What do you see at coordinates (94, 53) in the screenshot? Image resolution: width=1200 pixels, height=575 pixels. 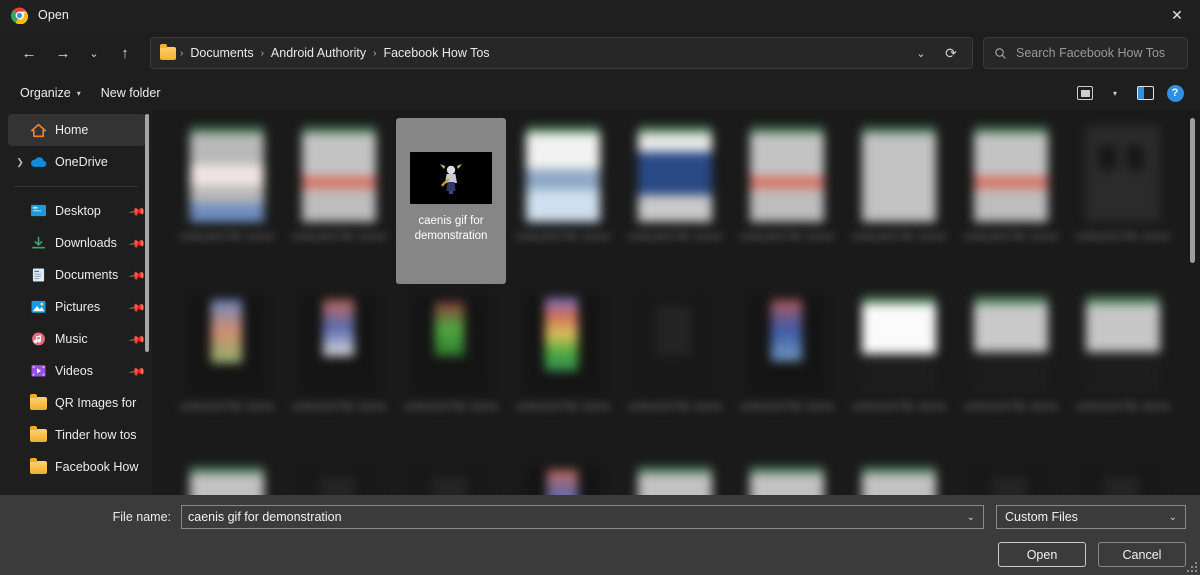 I see `recent-locations-button: ⌄` at bounding box center [94, 53].